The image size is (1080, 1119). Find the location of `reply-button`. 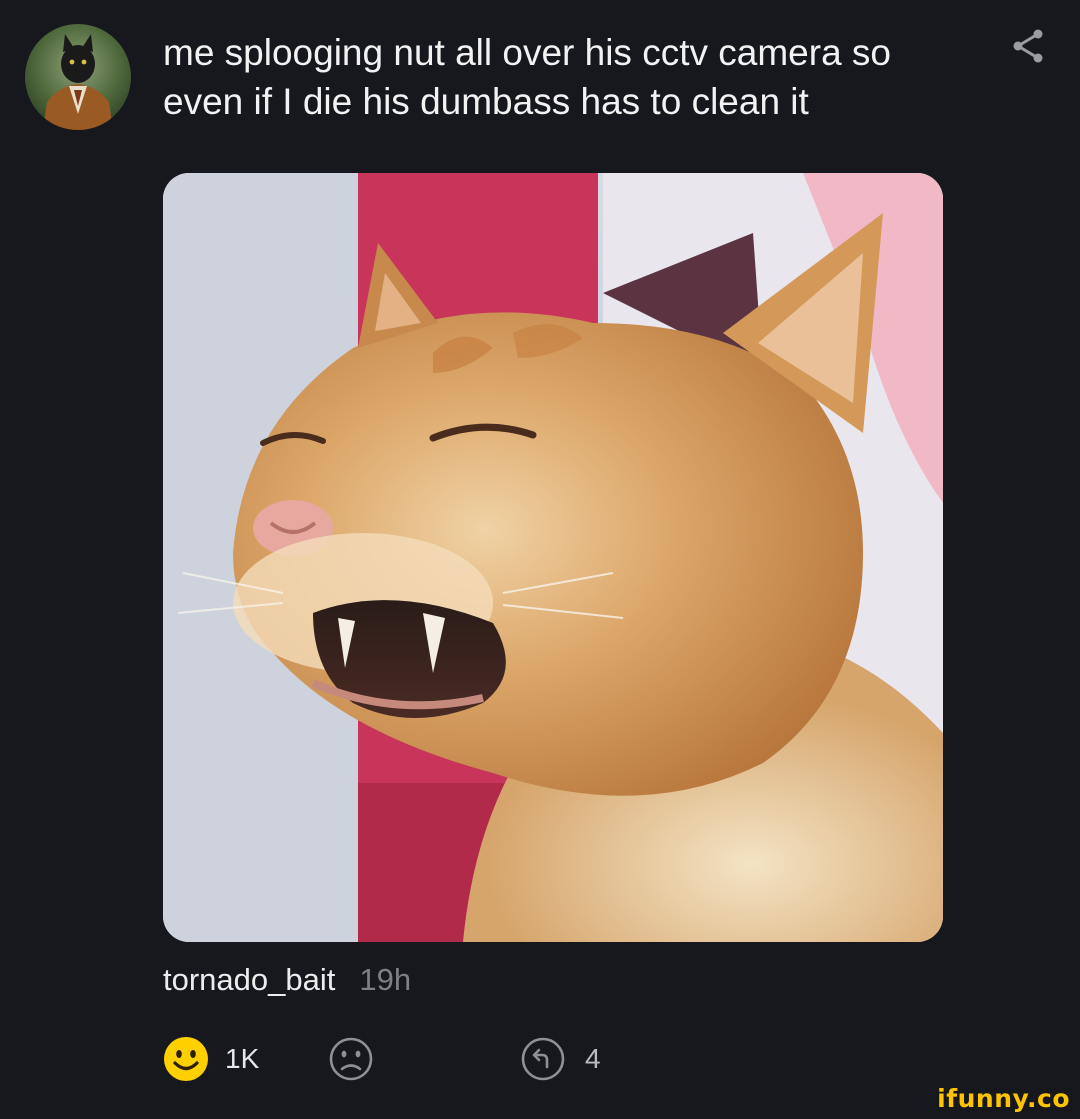

reply-button is located at coordinates (543, 1059).